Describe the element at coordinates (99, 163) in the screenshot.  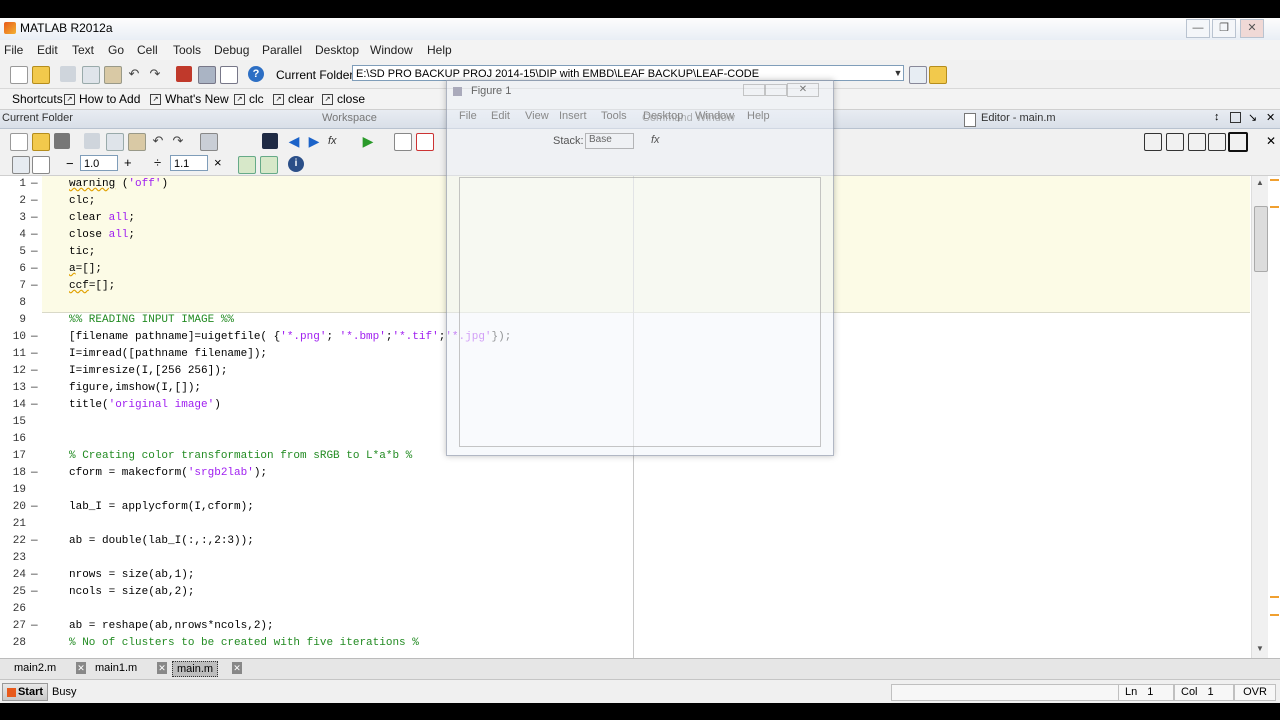
I see `increment-value-input: 1.0` at that location.